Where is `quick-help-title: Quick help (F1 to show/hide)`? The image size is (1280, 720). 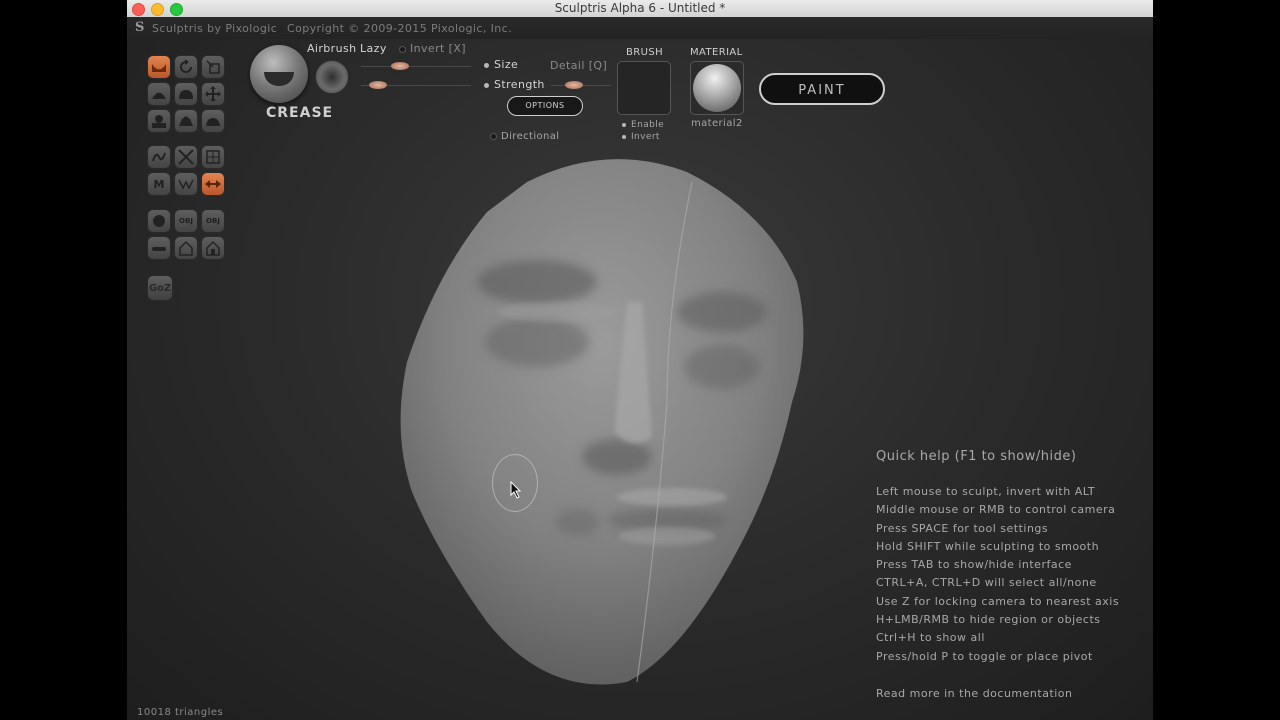 quick-help-title: Quick help (F1 to show/hide) is located at coordinates (976, 456).